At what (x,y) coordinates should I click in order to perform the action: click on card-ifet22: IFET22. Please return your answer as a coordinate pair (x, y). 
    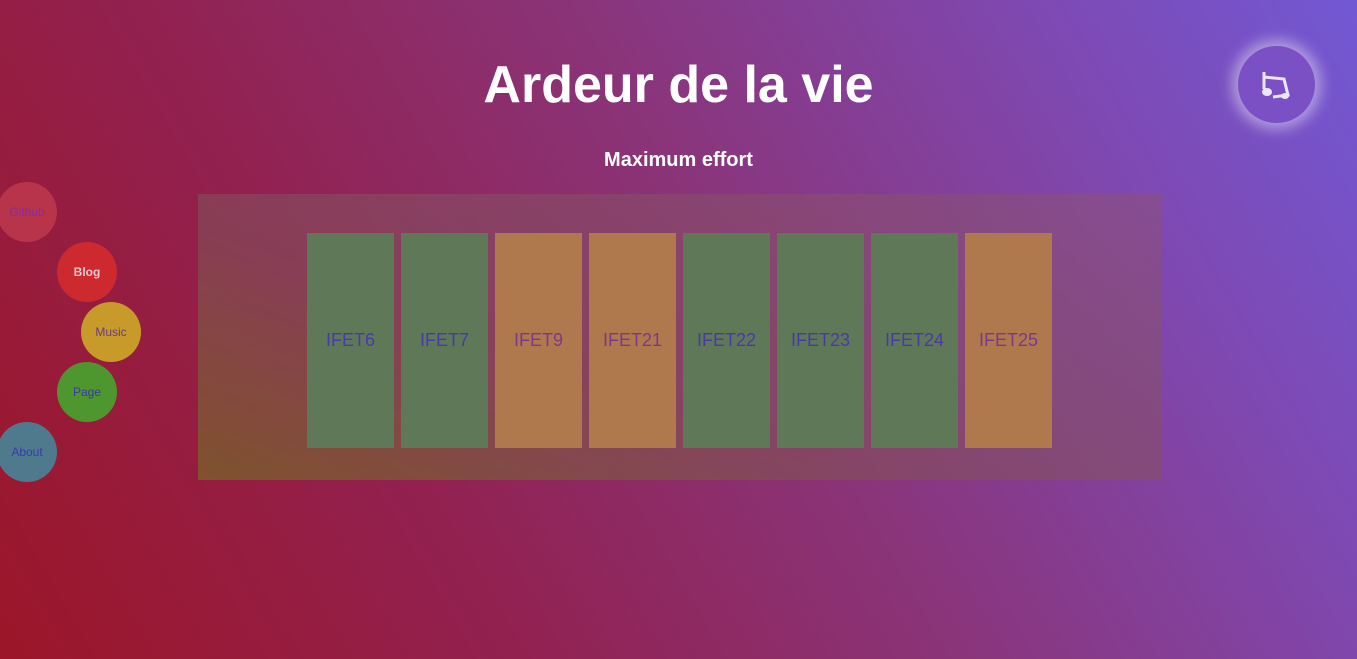
    Looking at the image, I should click on (726, 340).